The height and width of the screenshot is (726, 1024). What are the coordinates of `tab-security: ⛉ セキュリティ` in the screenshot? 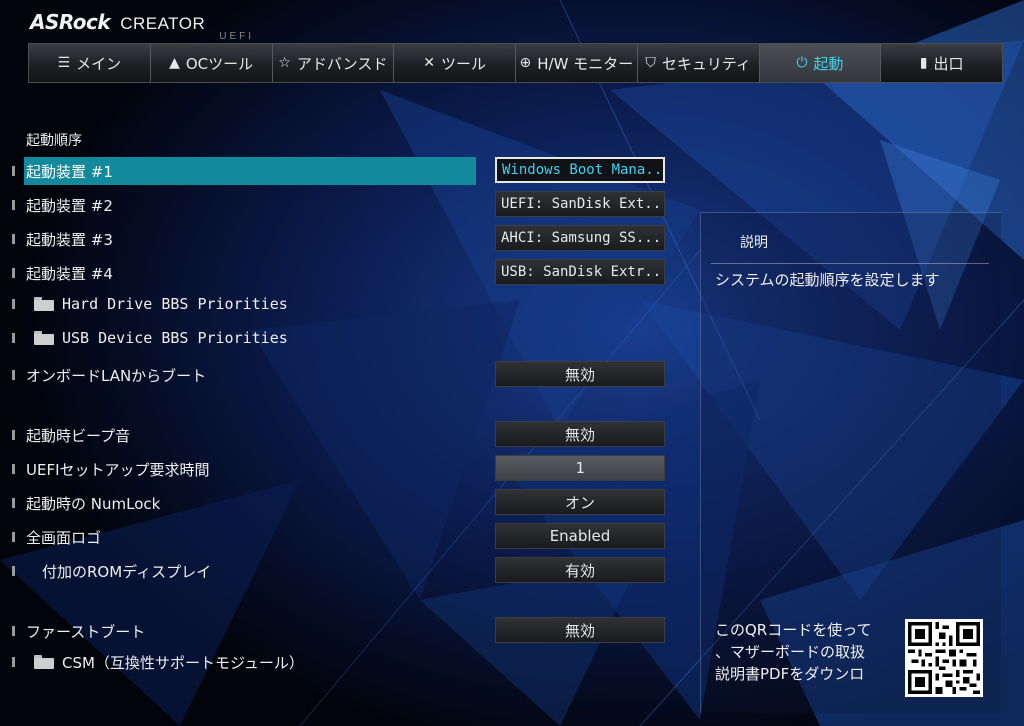 It's located at (699, 63).